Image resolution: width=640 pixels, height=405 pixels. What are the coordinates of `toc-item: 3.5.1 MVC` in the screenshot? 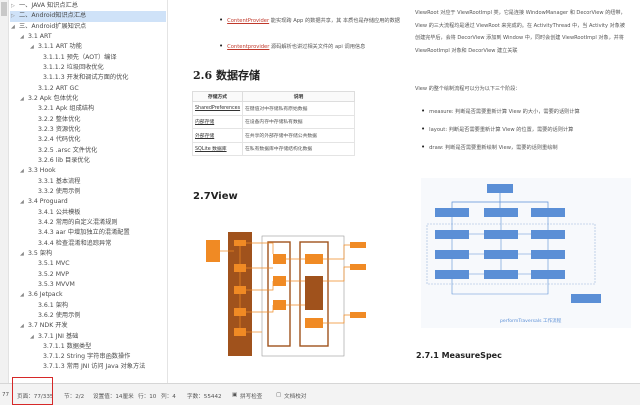 It's located at (88, 264).